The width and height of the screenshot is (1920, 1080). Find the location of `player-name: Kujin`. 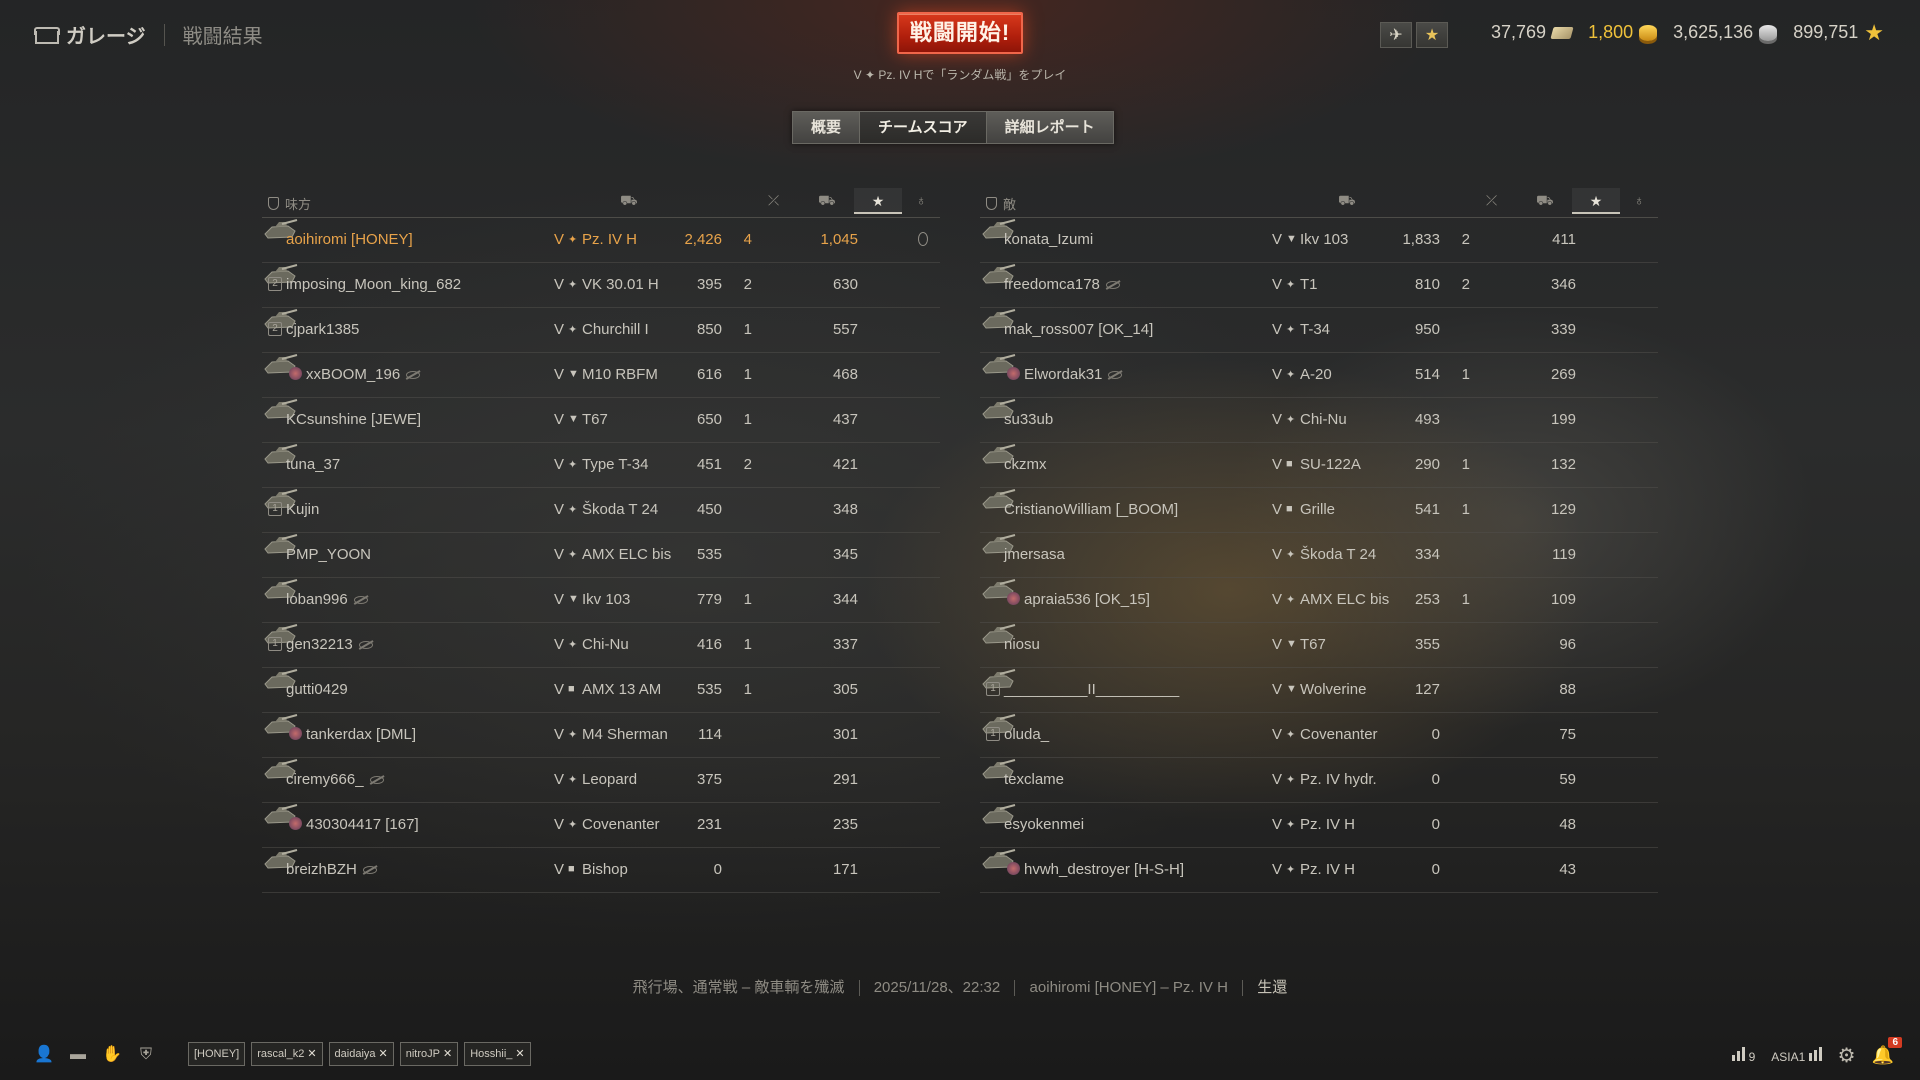

player-name: Kujin is located at coordinates (302, 509).